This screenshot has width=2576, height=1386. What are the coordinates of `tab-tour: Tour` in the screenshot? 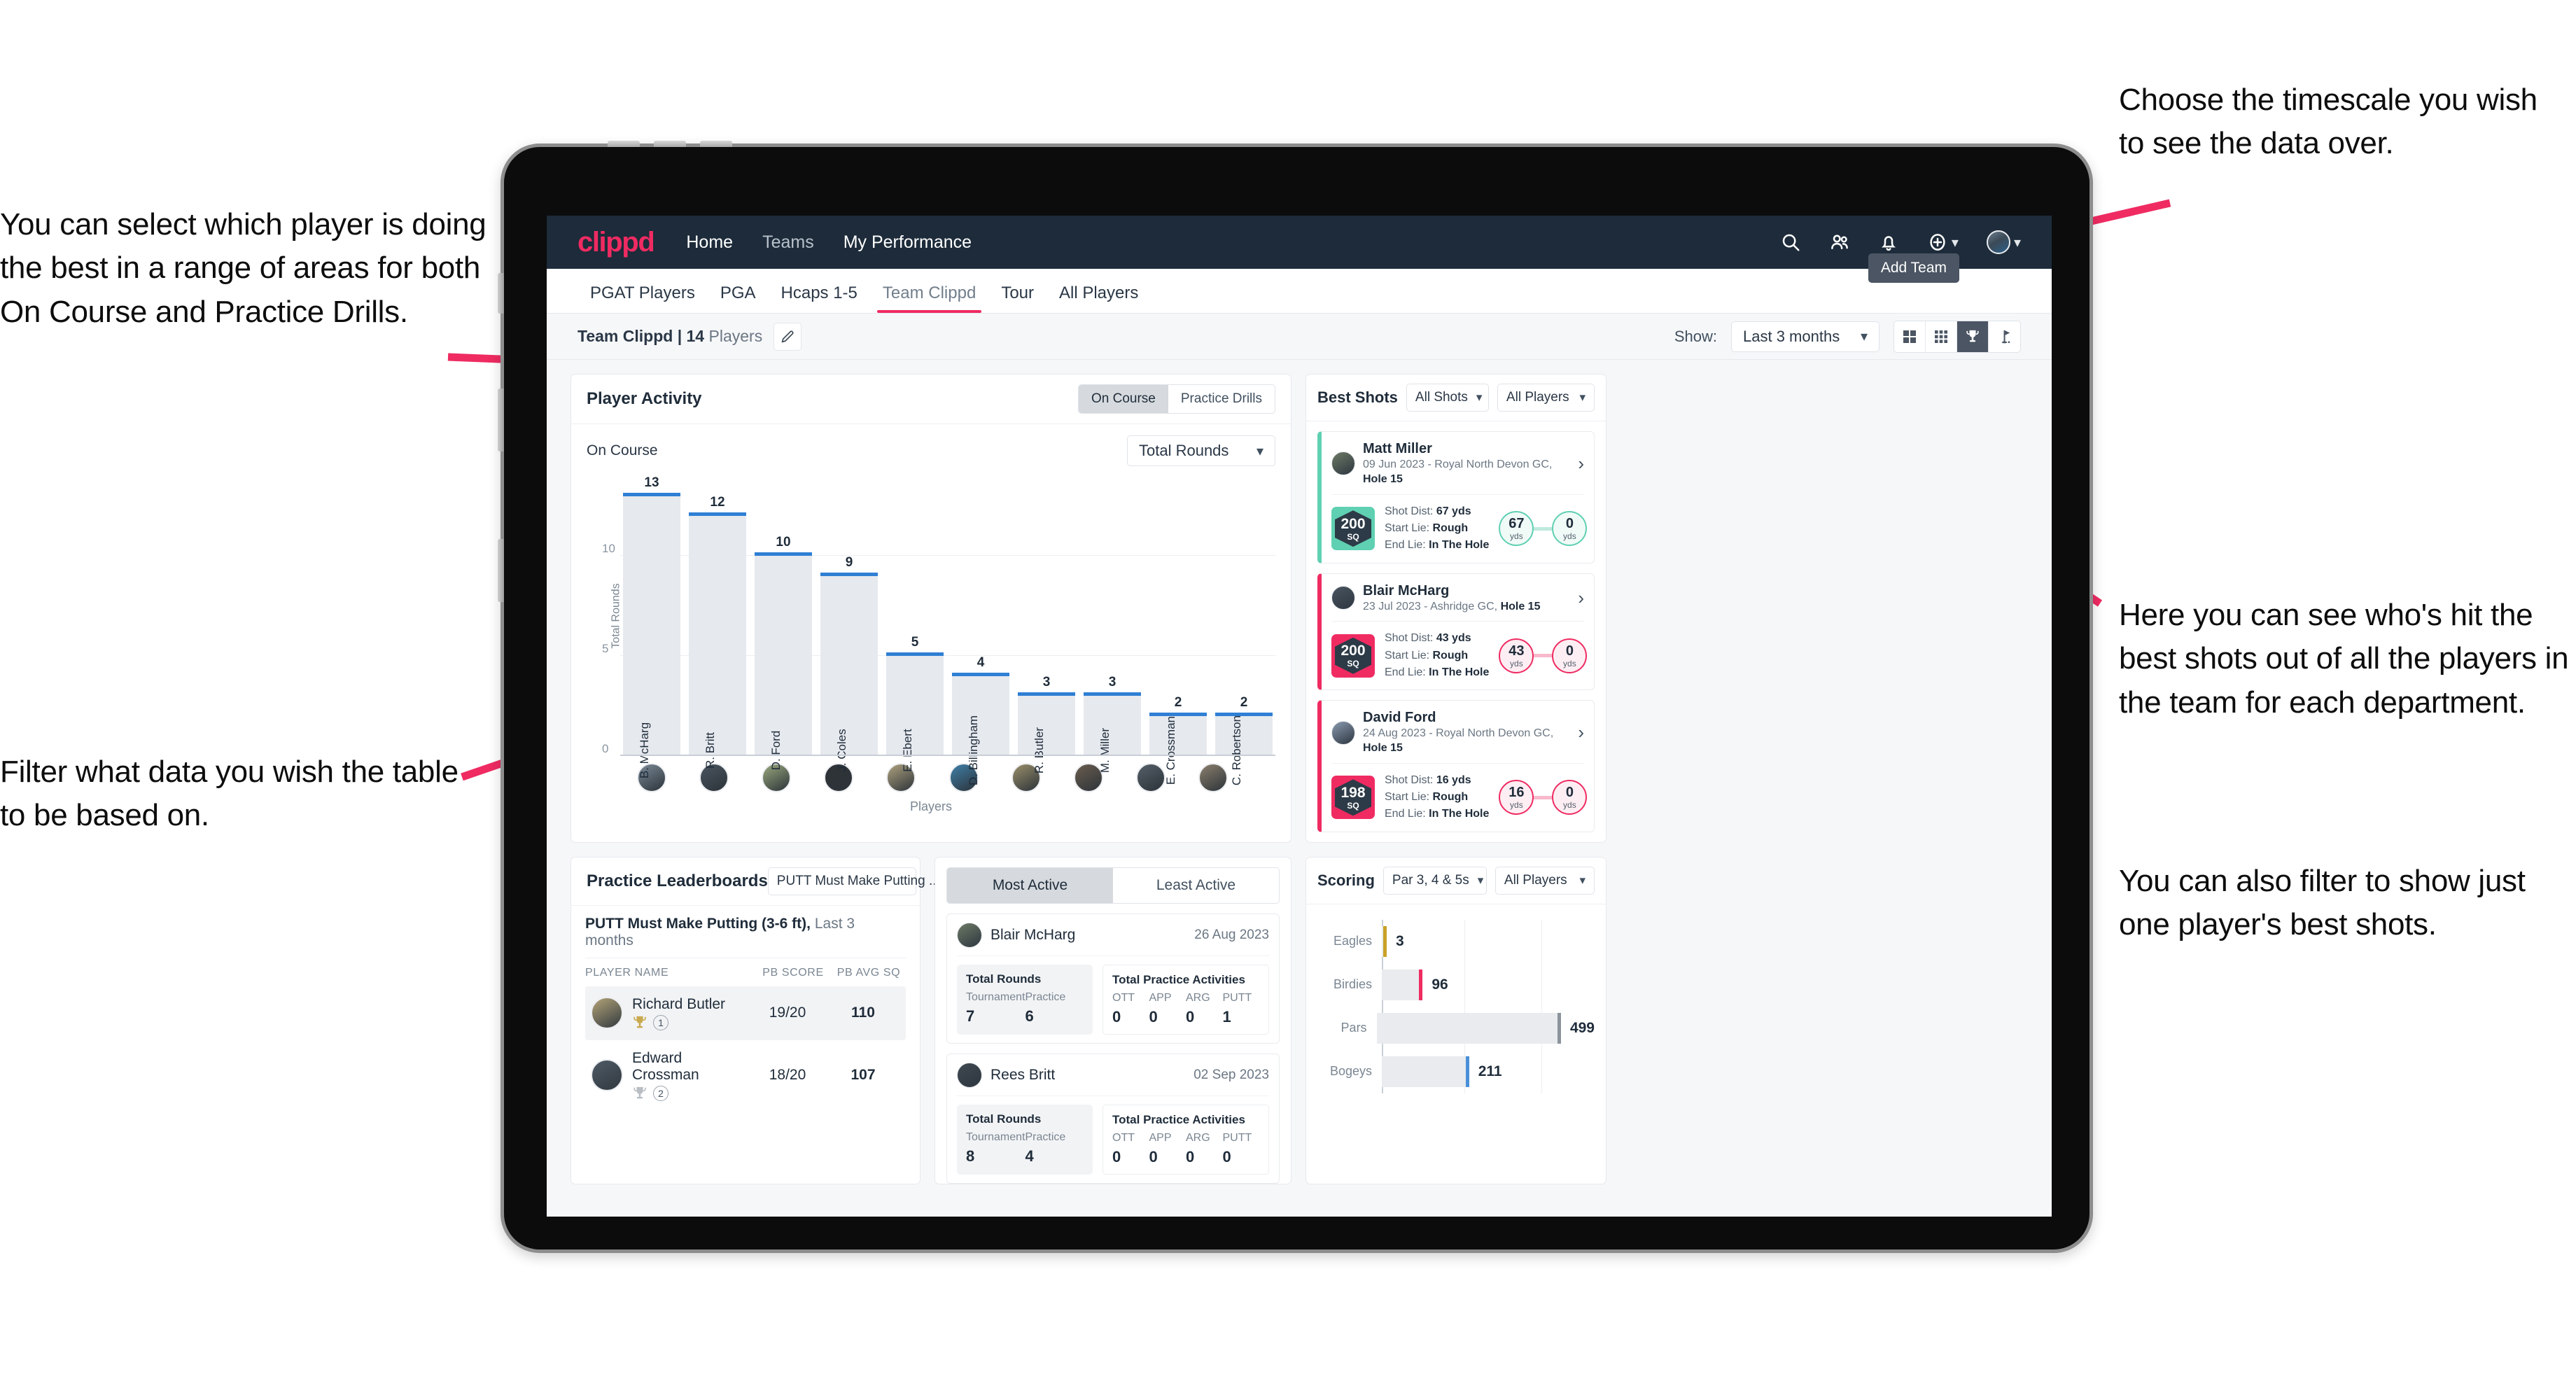 It's located at (1017, 298).